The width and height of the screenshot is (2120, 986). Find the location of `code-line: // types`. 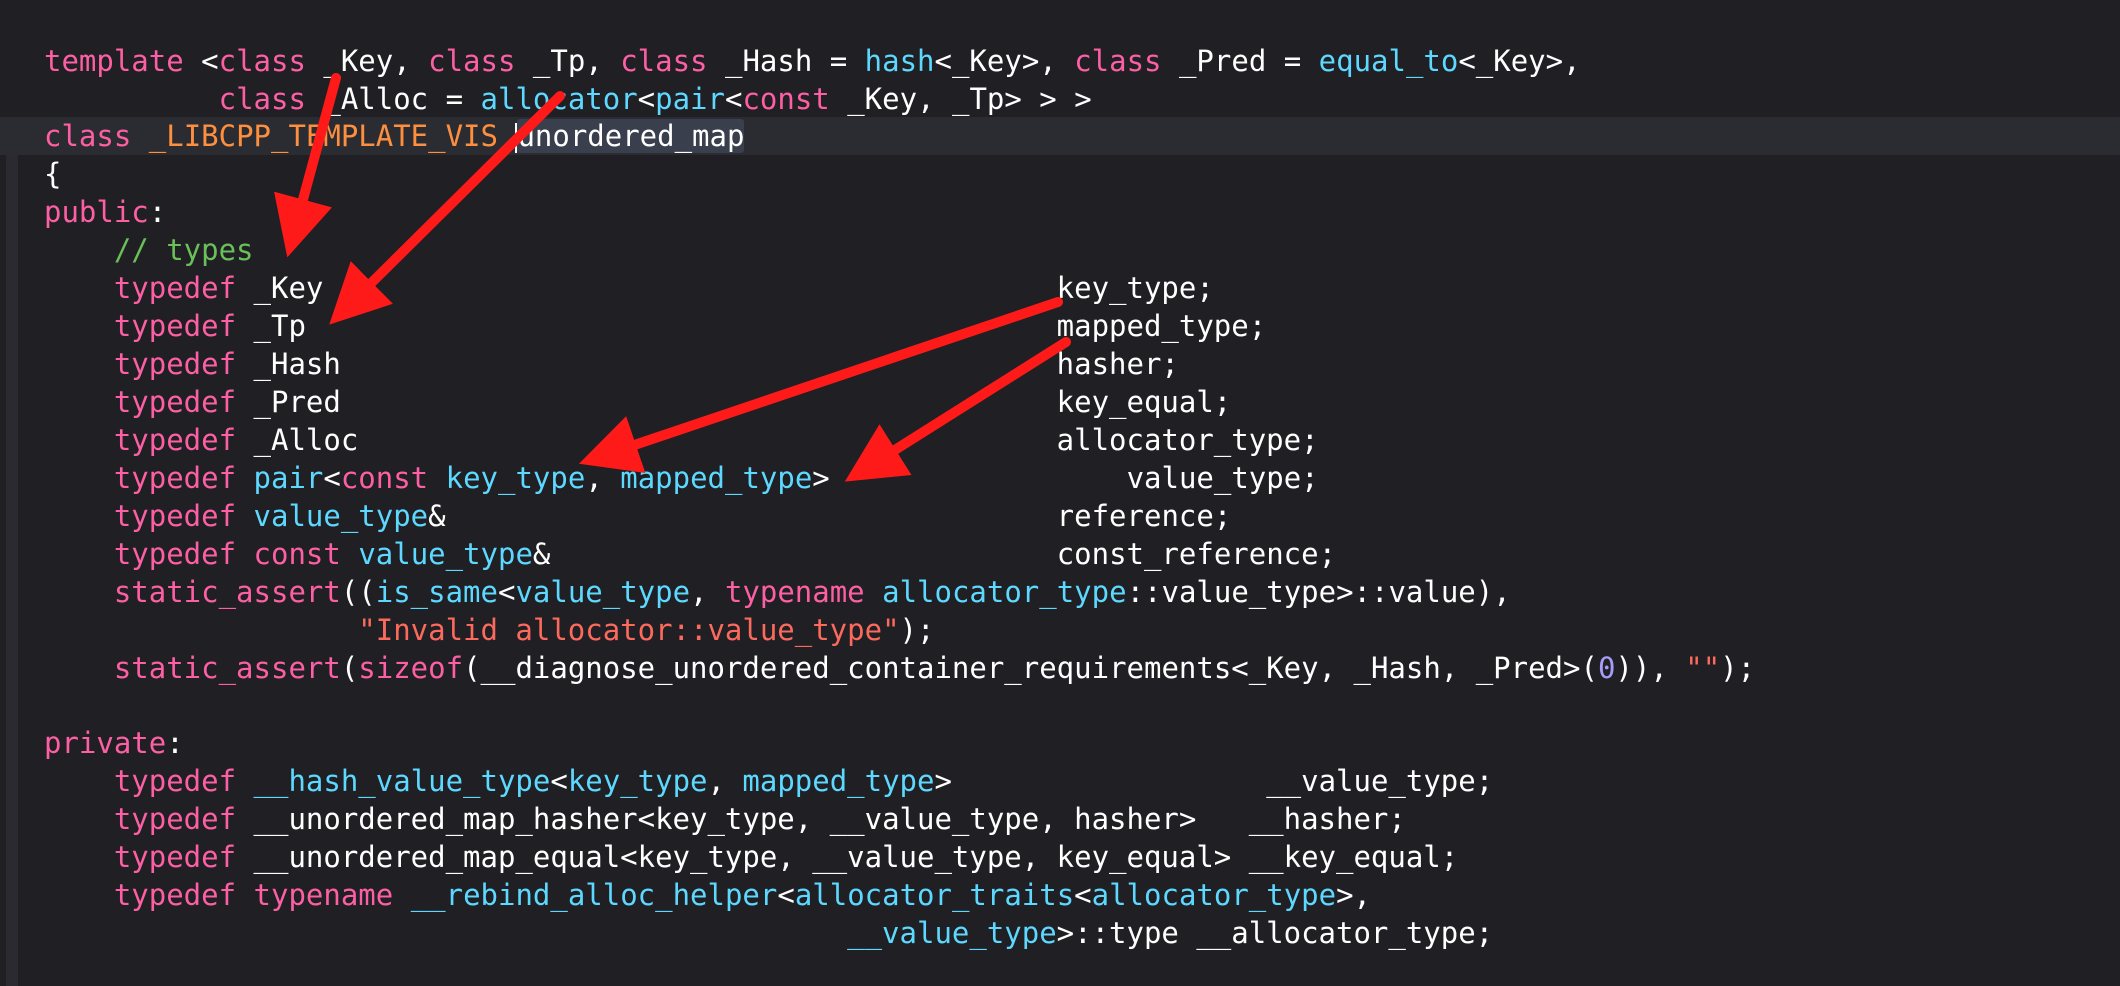

code-line: // types is located at coordinates (149, 250).